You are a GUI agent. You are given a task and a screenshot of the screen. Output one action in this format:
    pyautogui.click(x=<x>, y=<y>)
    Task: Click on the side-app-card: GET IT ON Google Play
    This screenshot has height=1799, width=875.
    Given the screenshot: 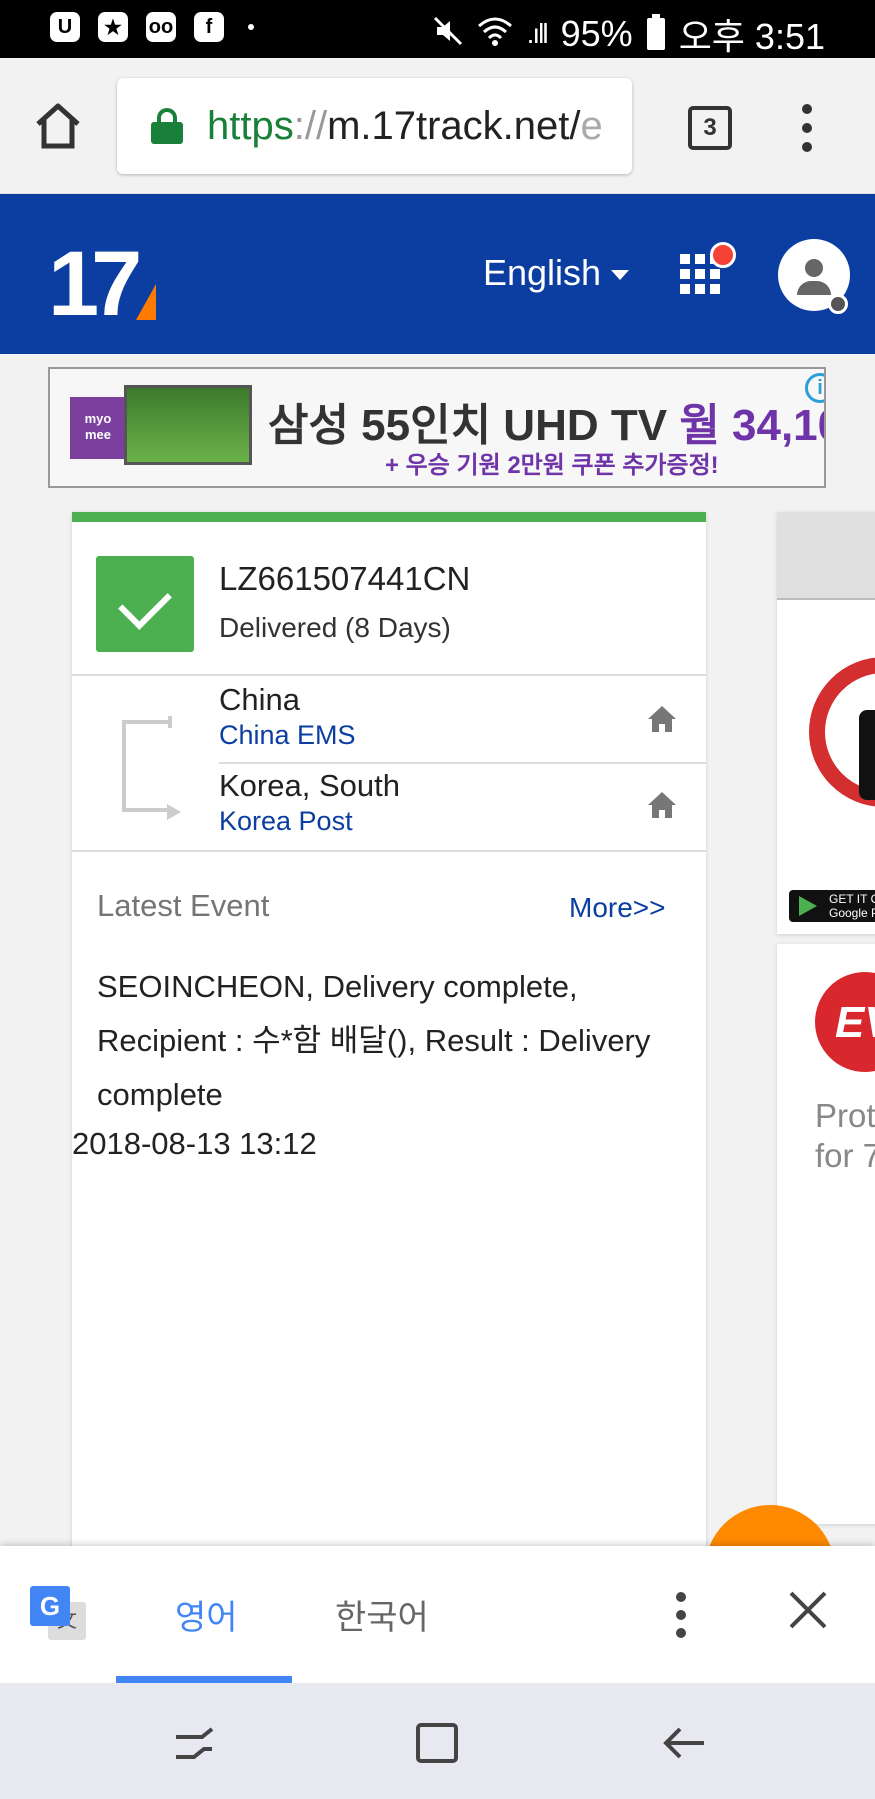 What is the action you would take?
    pyautogui.click(x=826, y=723)
    